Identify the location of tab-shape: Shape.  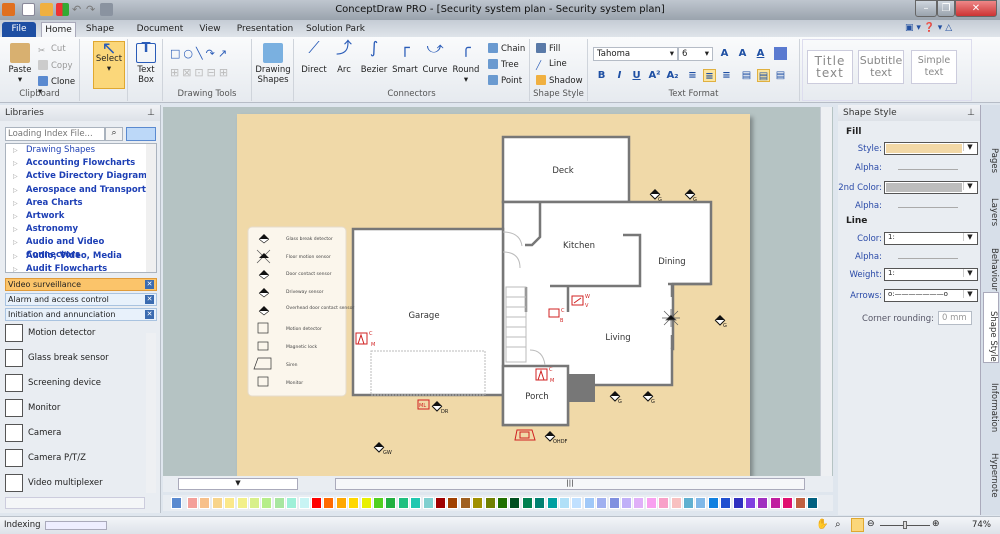
(100, 29).